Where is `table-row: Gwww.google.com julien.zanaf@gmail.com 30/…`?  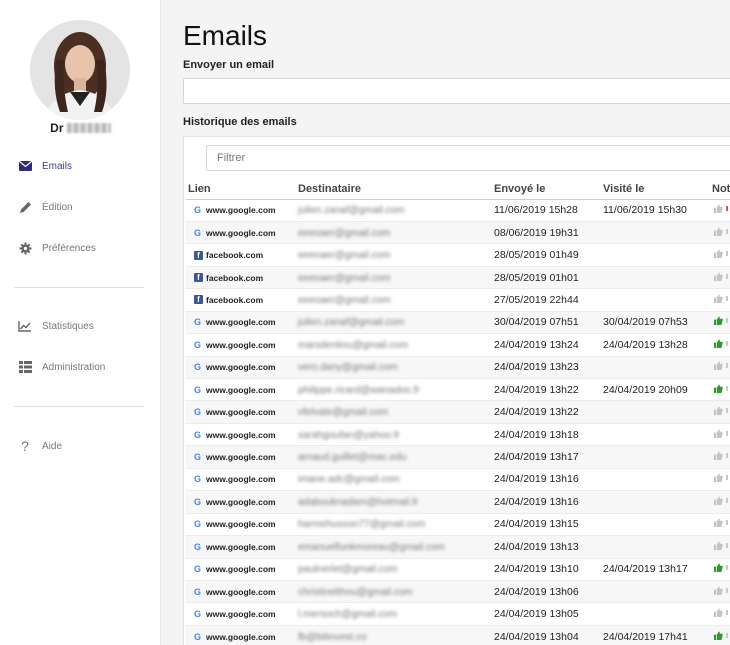 table-row: Gwww.google.com julien.zanaf@gmail.com 30/… is located at coordinates (458, 323).